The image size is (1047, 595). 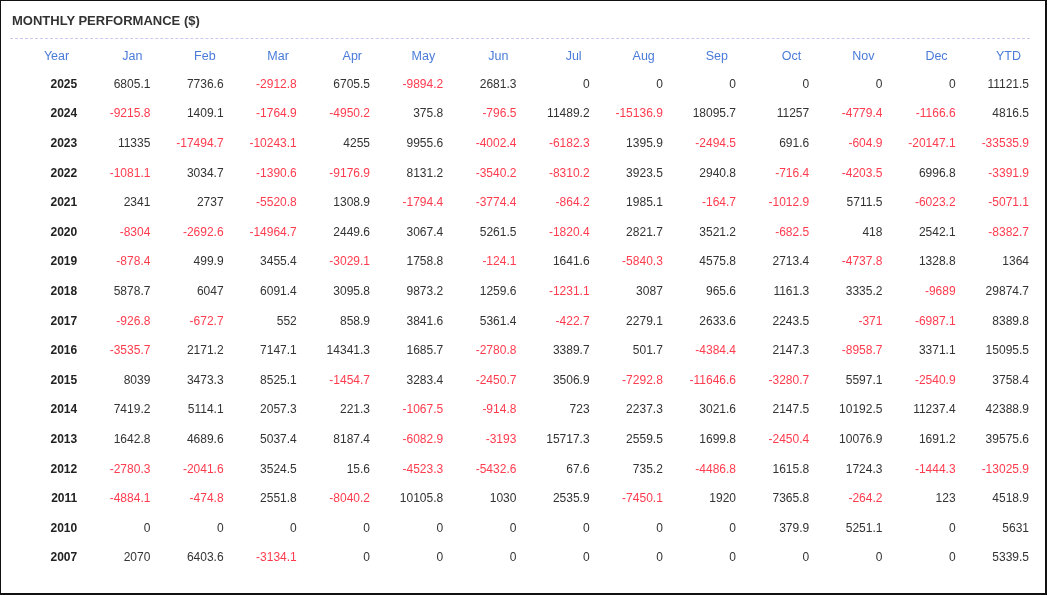 I want to click on table-cell-text: 2147.5, so click(x=791, y=410).